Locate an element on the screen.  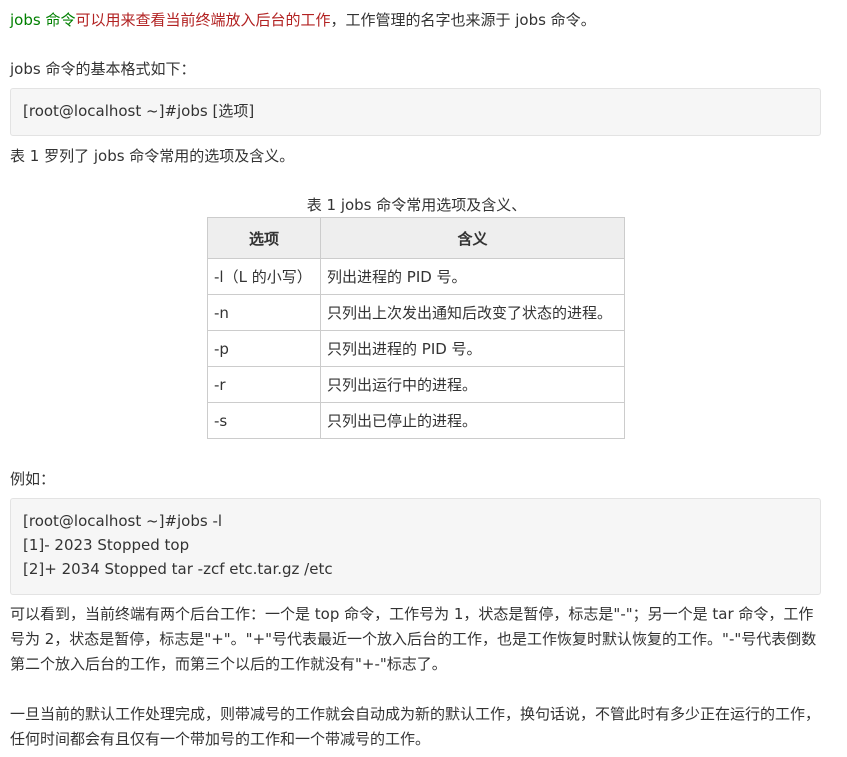
table-row: -r 只列出运行中的进程。 is located at coordinates (416, 384).